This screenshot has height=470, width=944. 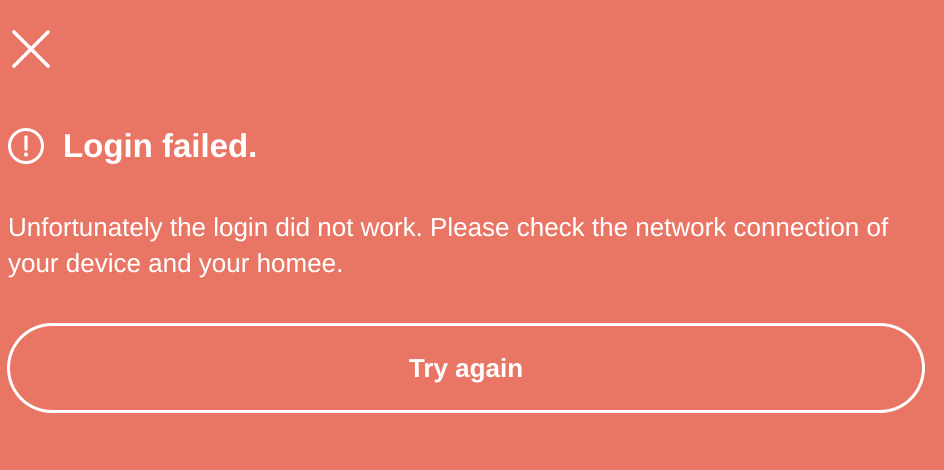 What do you see at coordinates (449, 245) in the screenshot?
I see `error-message: Unfortunately the login did not work. Please check the network connection of your device and your homee.` at bounding box center [449, 245].